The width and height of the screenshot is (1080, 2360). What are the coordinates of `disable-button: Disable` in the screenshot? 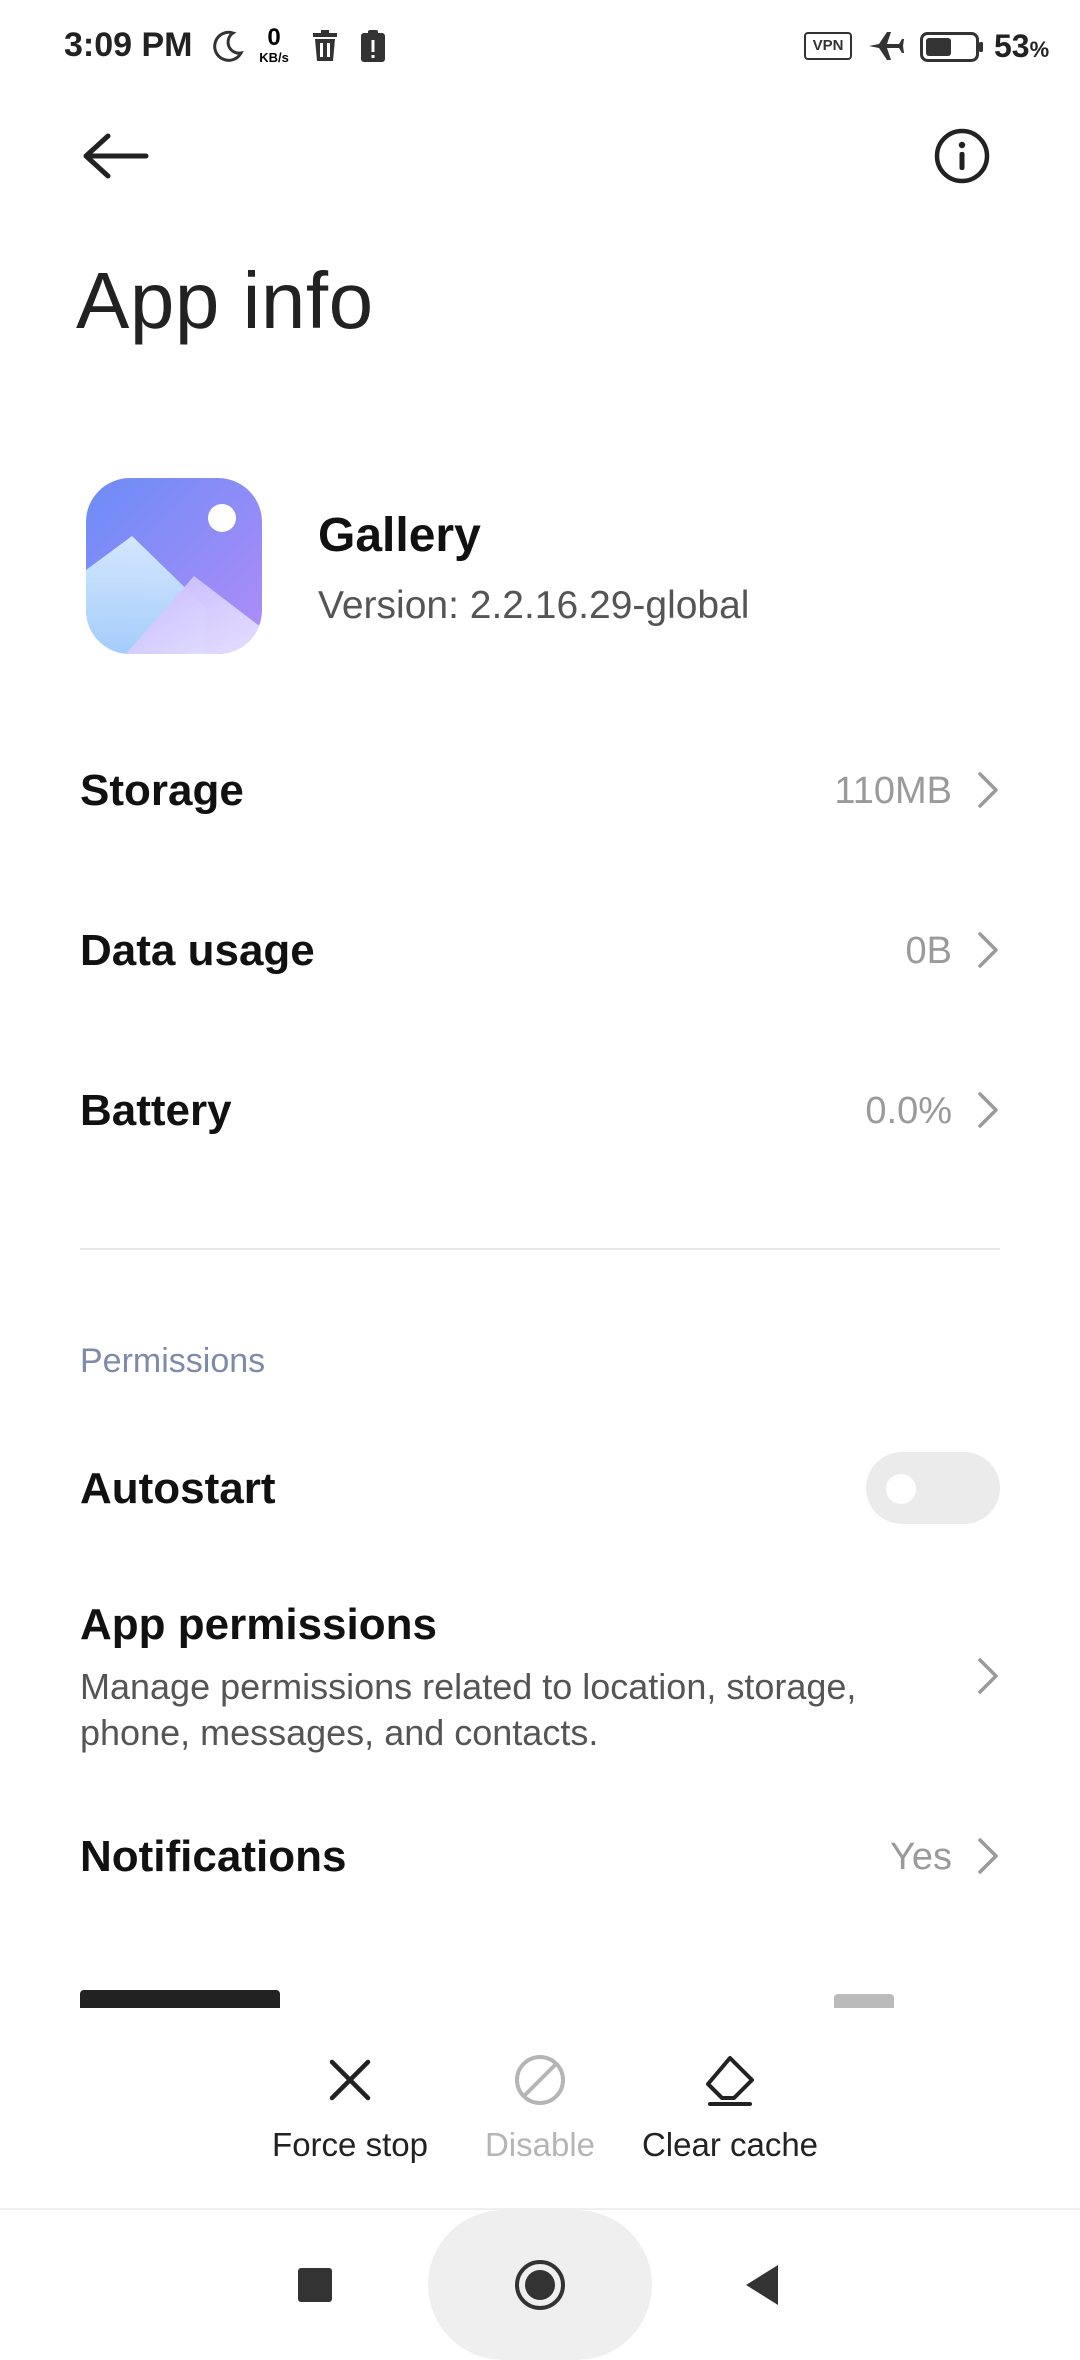 It's located at (540, 2108).